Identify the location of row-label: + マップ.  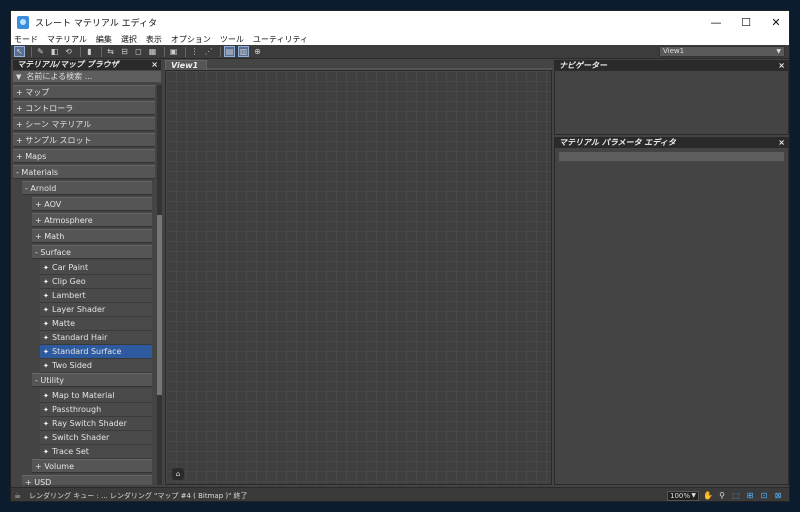
(33, 92).